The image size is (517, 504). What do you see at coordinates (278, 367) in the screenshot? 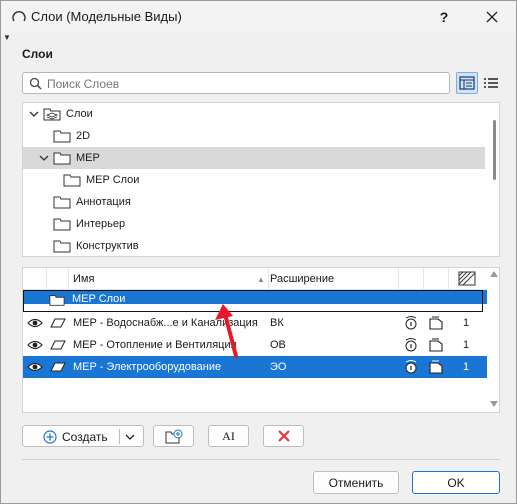
I see `layer-extension: ЭО` at bounding box center [278, 367].